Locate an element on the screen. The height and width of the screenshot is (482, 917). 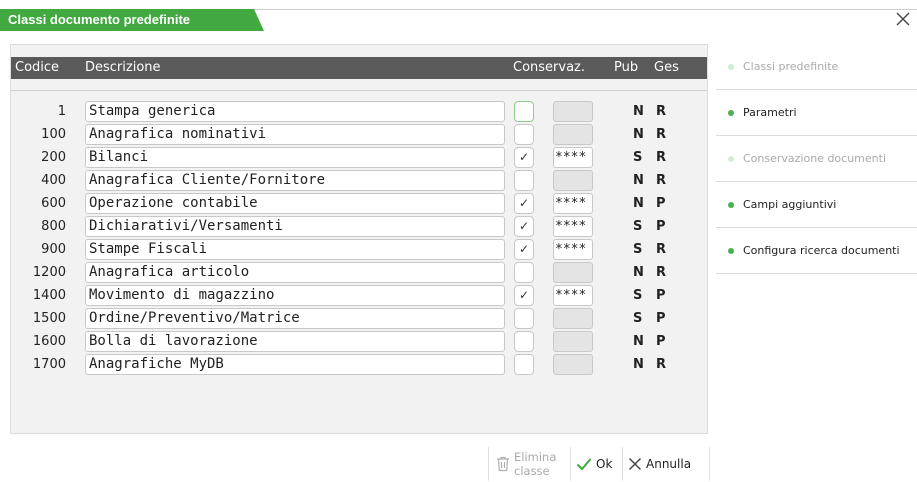
sidebar-item-classi-predefinite: Classi predefinite is located at coordinates (816, 67).